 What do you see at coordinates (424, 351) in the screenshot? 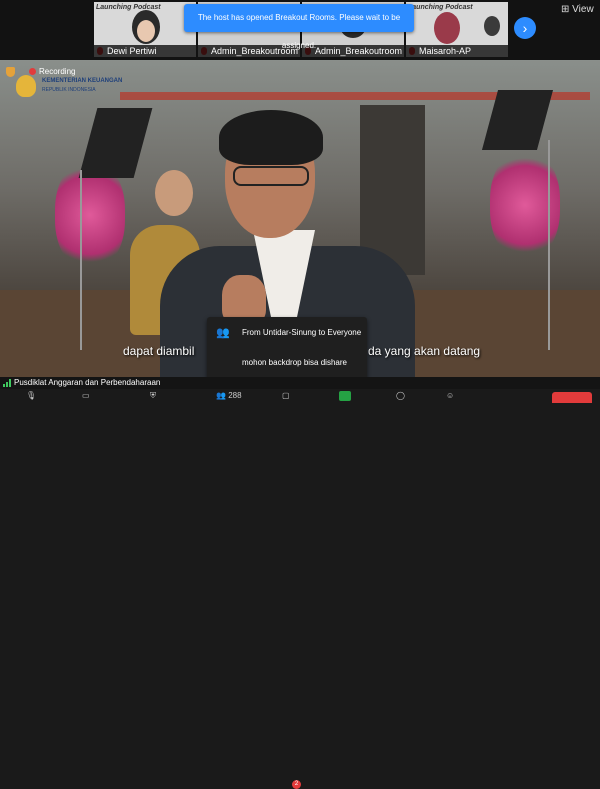
I see `subtitle-right: da yang akan datang` at bounding box center [424, 351].